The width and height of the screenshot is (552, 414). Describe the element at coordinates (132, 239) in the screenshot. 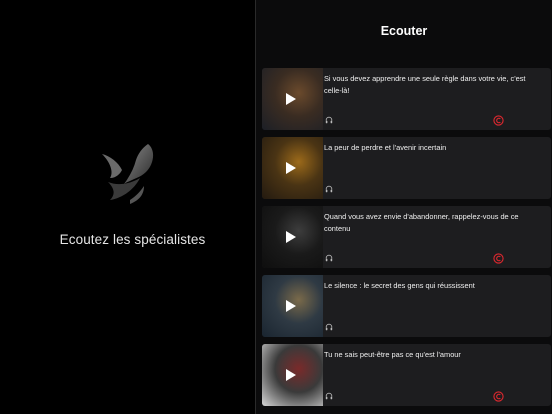

I see `tagline: Ecoutez les spécialistes` at that location.